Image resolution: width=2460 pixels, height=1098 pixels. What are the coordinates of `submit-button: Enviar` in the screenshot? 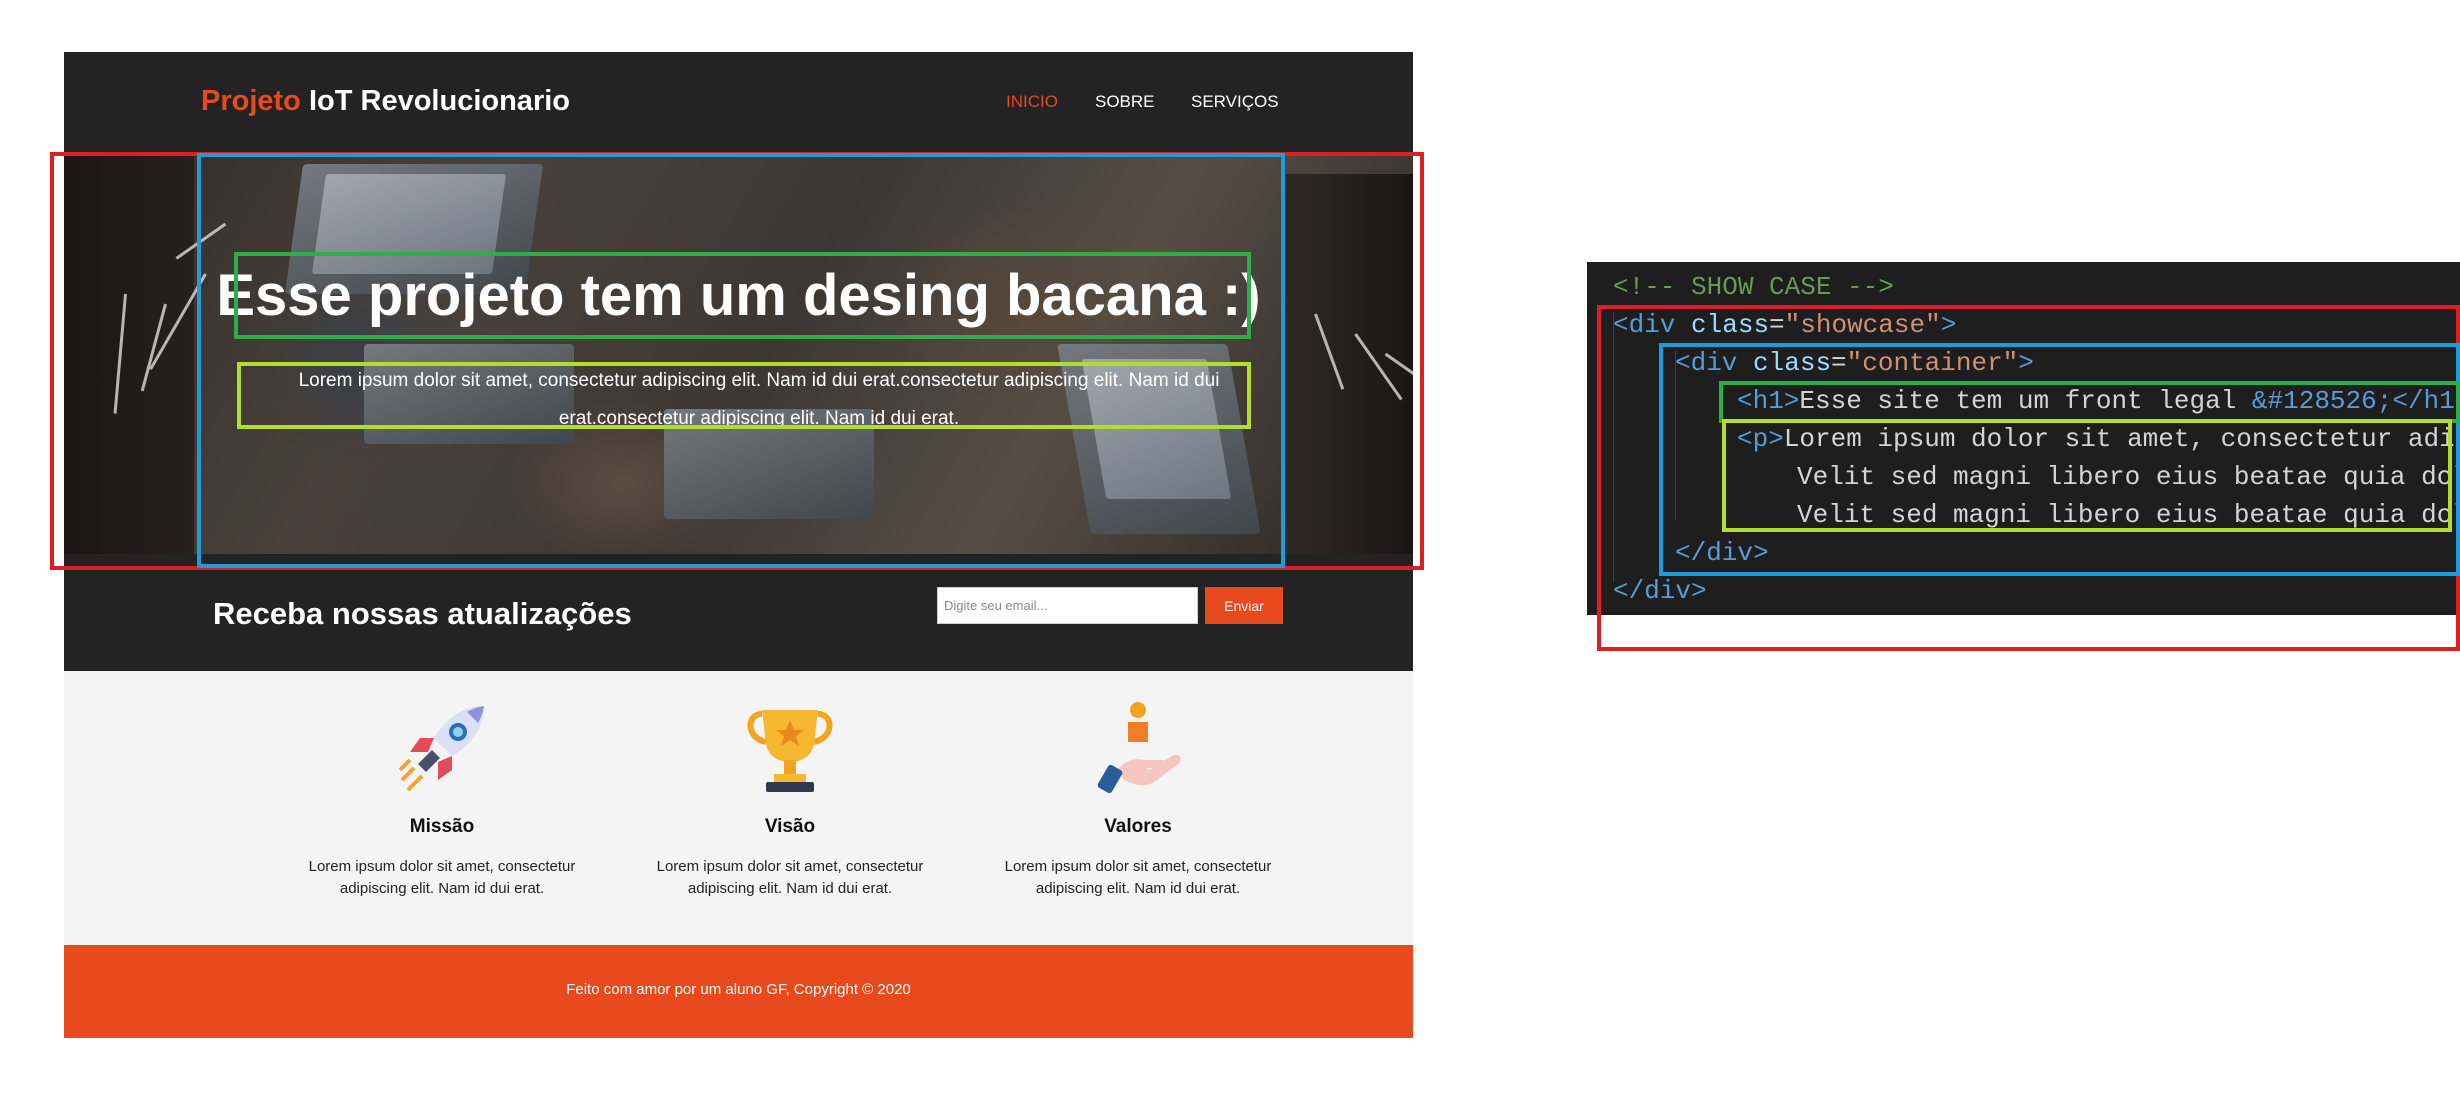 It's located at (1244, 605).